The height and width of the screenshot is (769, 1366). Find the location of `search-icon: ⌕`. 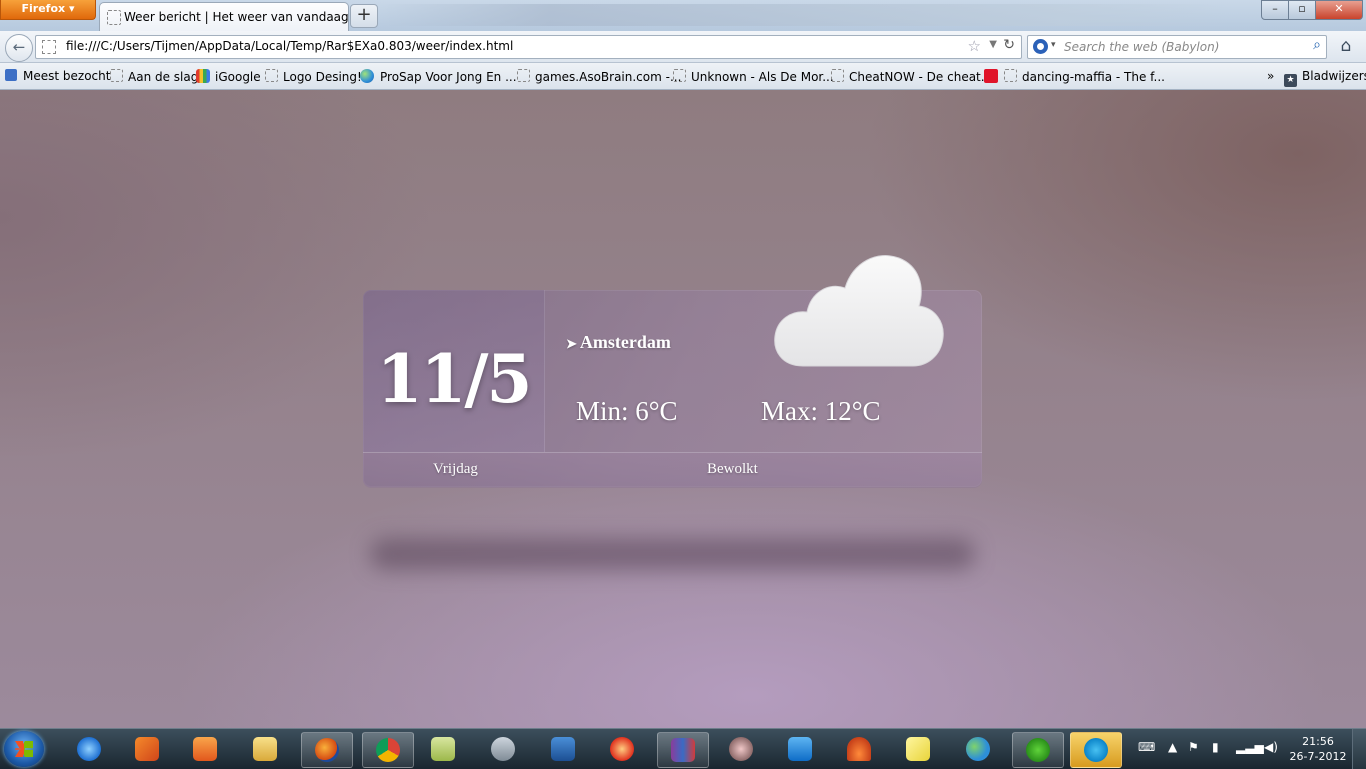

search-icon: ⌕ is located at coordinates (1317, 45).